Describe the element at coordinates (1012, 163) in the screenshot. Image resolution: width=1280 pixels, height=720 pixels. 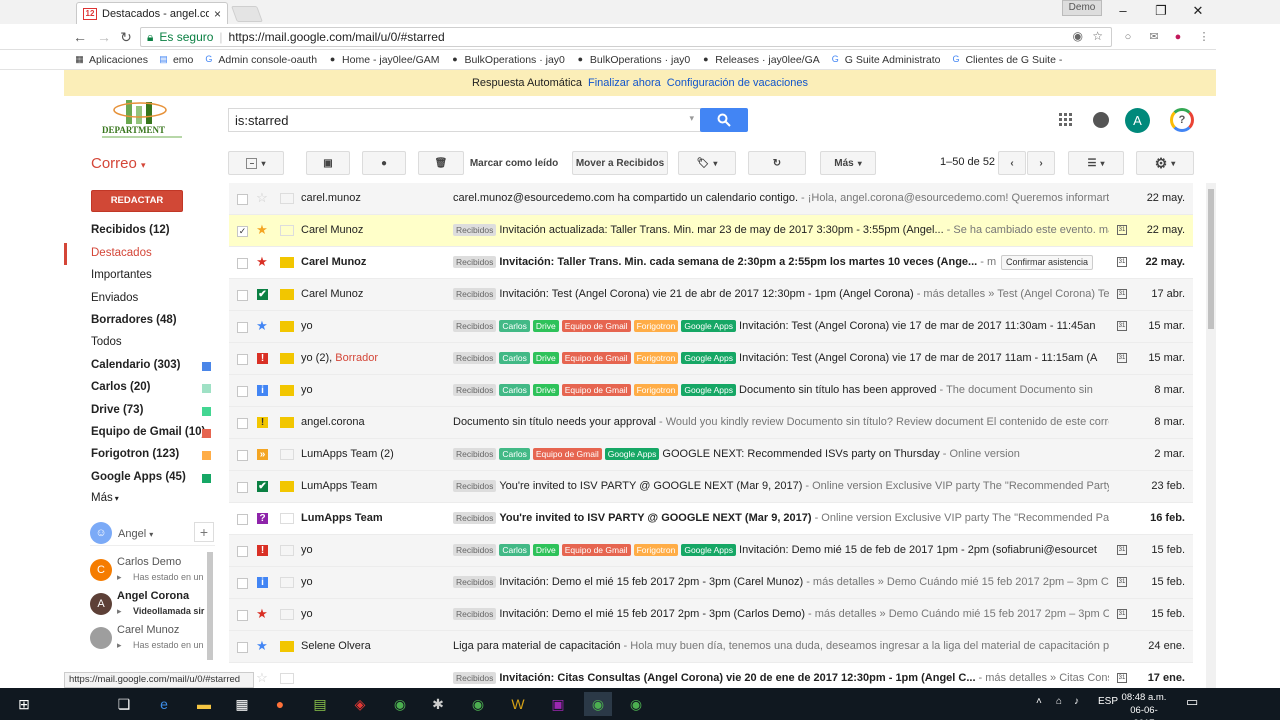
I see `newer-button: ‹` at that location.